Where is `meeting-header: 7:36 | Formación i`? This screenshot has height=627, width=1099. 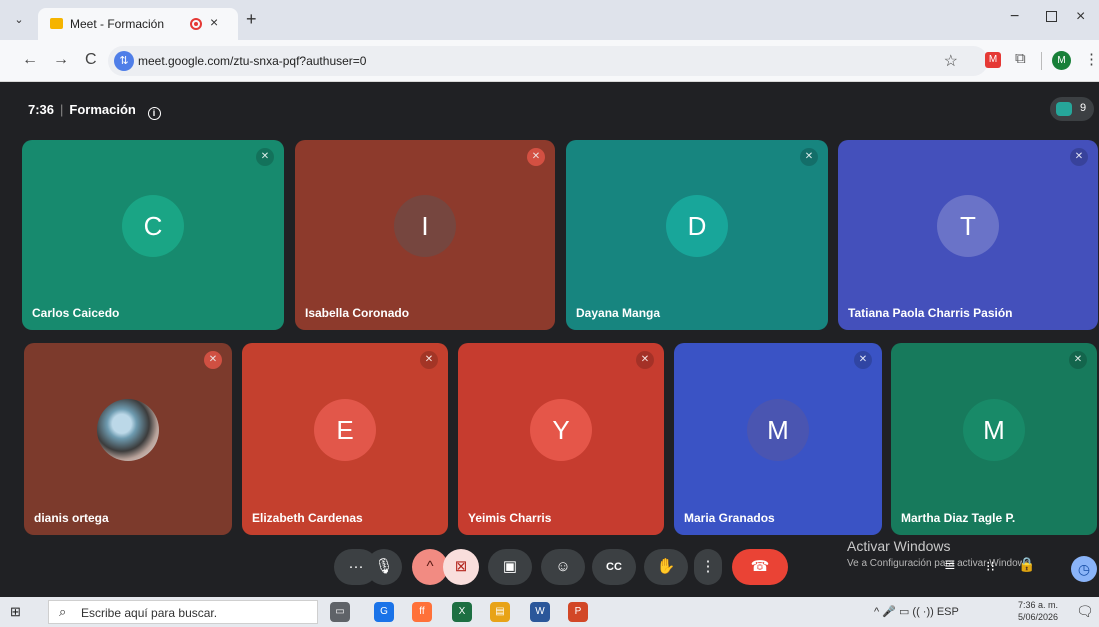 meeting-header: 7:36 | Formación i is located at coordinates (94, 111).